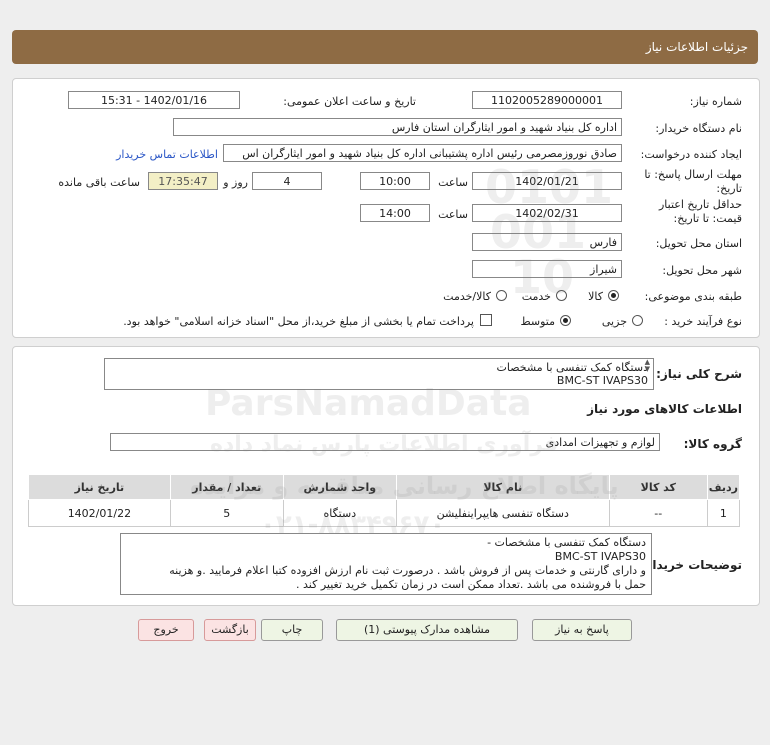 Image resolution: width=770 pixels, height=745 pixels. Describe the element at coordinates (693, 182) in the screenshot. I see `deadline-label: مهلت ارسال پاسخ: تا تاریخ:` at that location.